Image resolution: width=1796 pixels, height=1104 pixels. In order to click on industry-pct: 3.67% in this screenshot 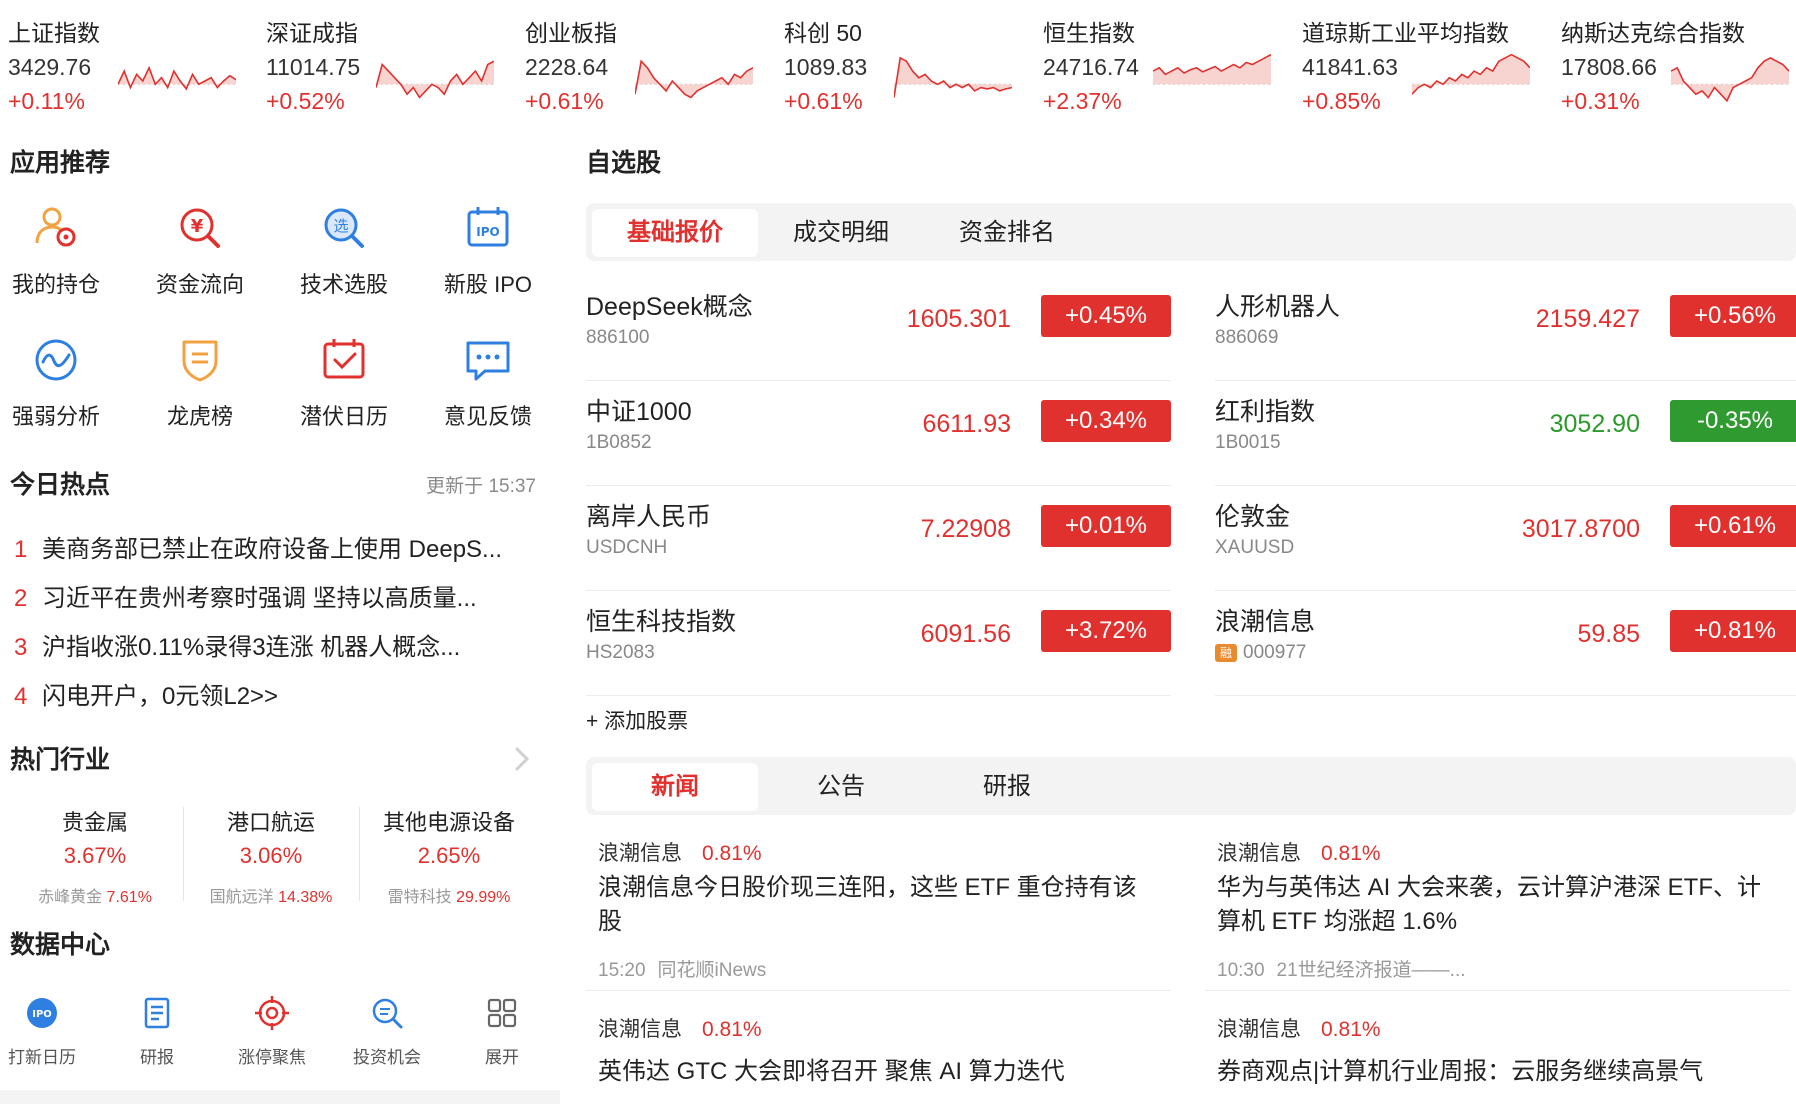, I will do `click(95, 855)`.